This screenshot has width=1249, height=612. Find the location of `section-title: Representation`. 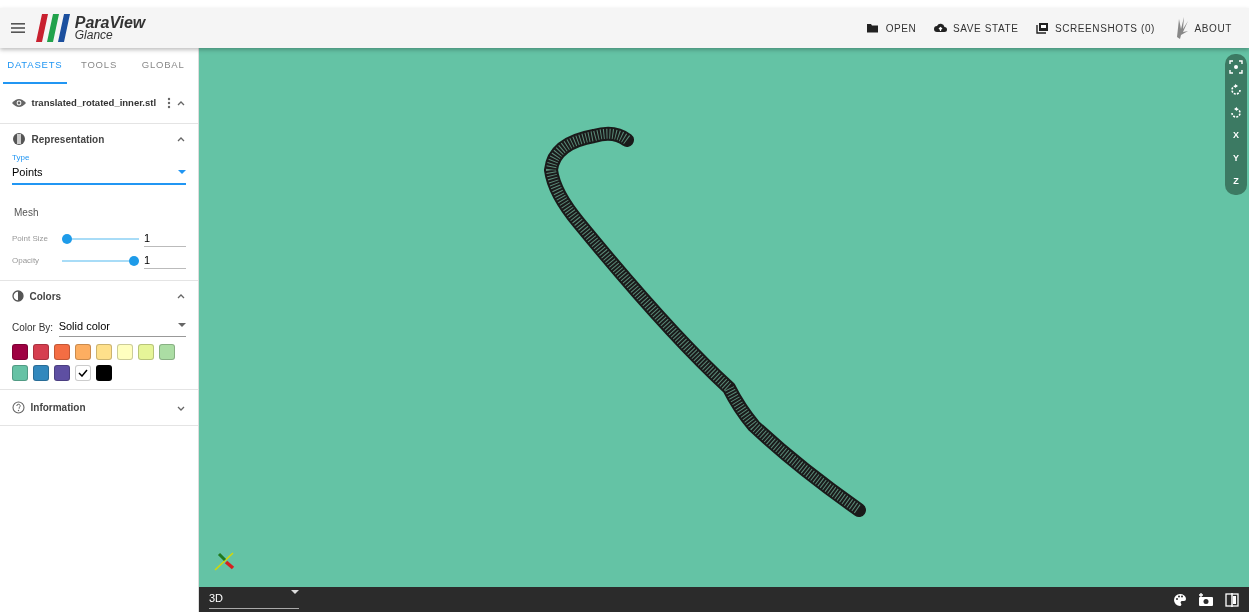

section-title: Representation is located at coordinates (68, 139).